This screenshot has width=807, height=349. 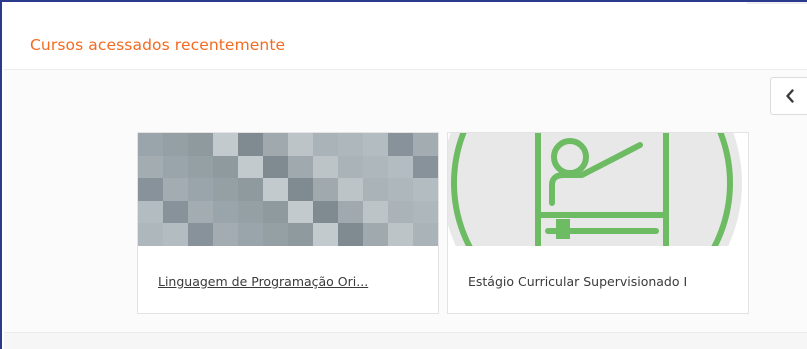 I want to click on carousel-prev-button, so click(x=788, y=96).